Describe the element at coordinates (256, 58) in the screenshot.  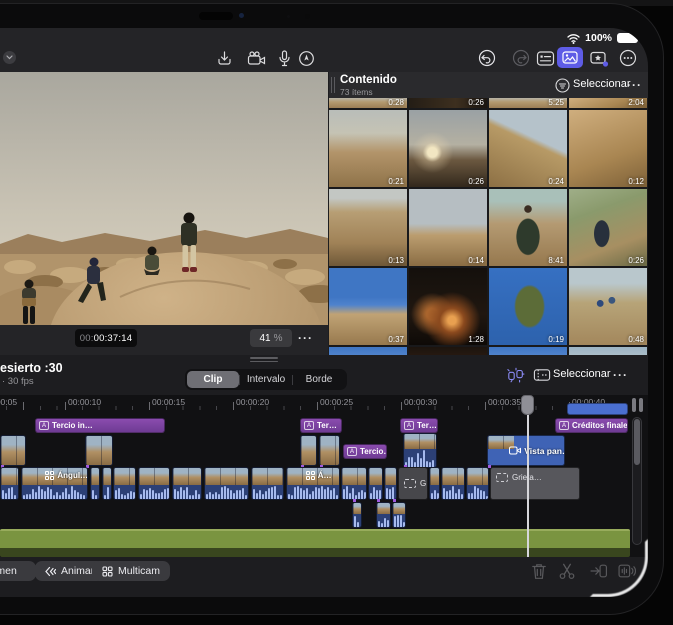
I see `camera-button` at that location.